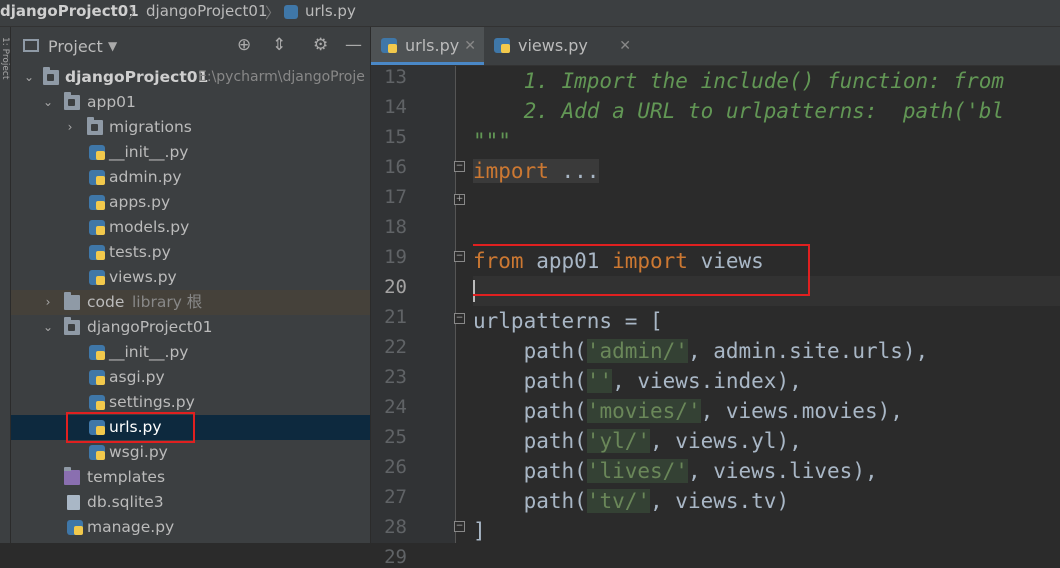 The height and width of the screenshot is (568, 1060). What do you see at coordinates (190, 527) in the screenshot?
I see `tree-item-file: manage.py` at bounding box center [190, 527].